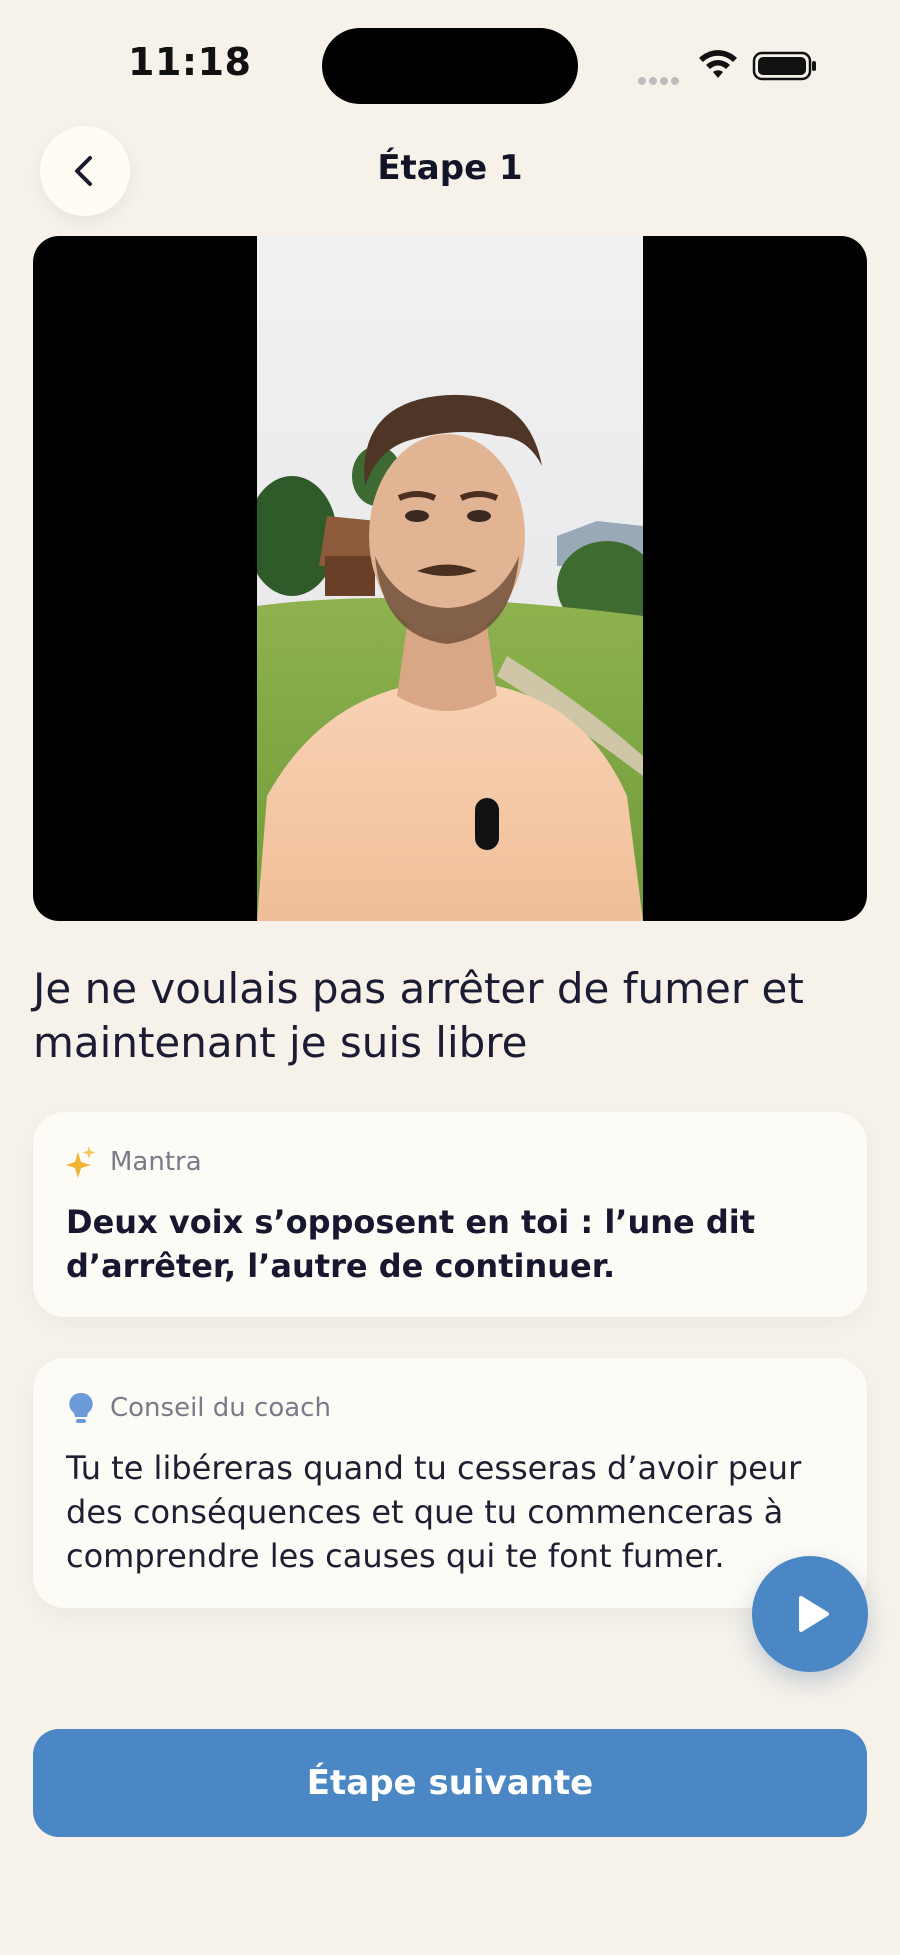 This screenshot has height=1955, width=900. I want to click on mantra-label: Mantra, so click(156, 1162).